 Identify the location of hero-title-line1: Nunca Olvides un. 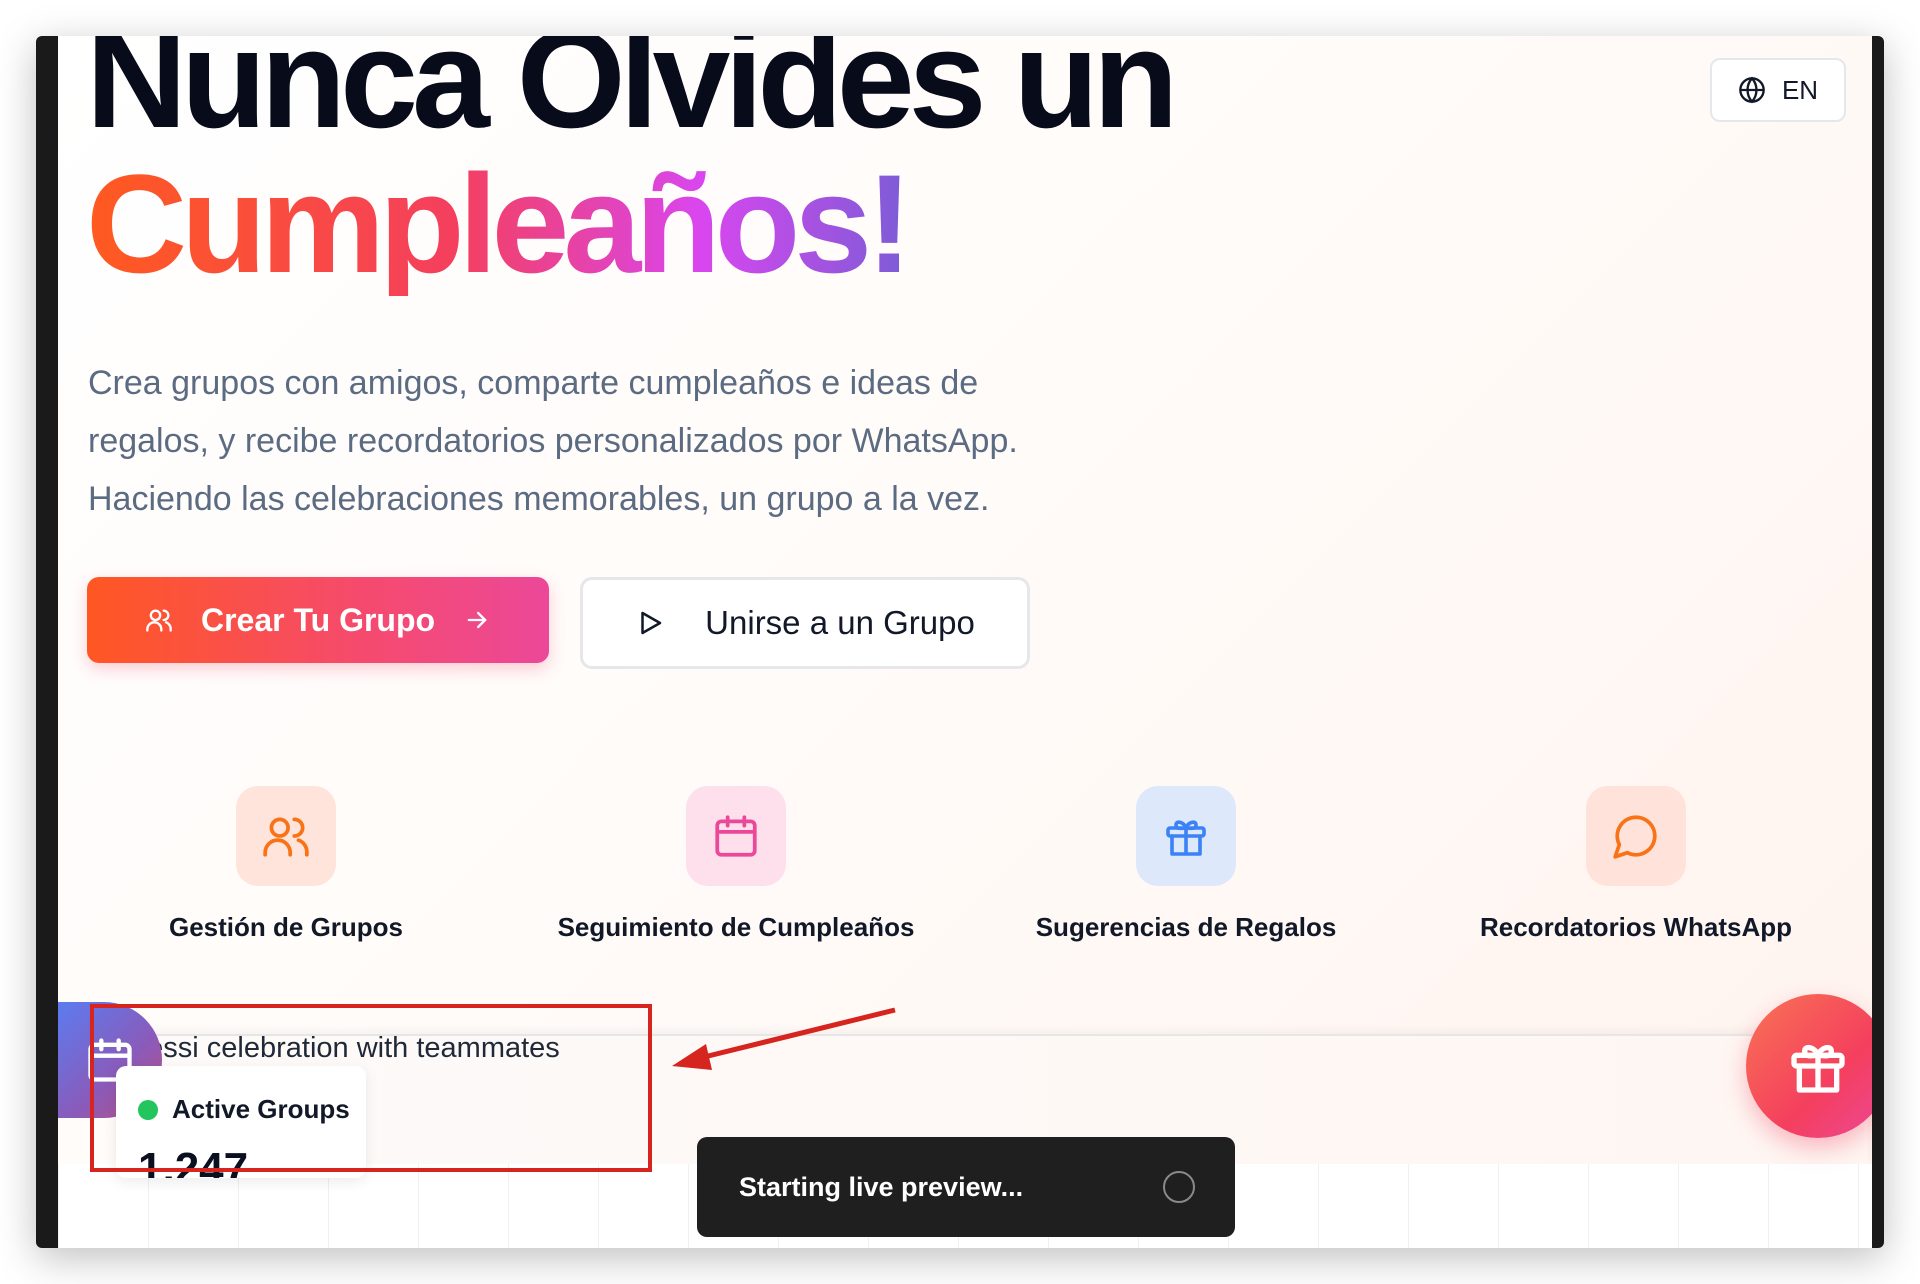
(632, 96).